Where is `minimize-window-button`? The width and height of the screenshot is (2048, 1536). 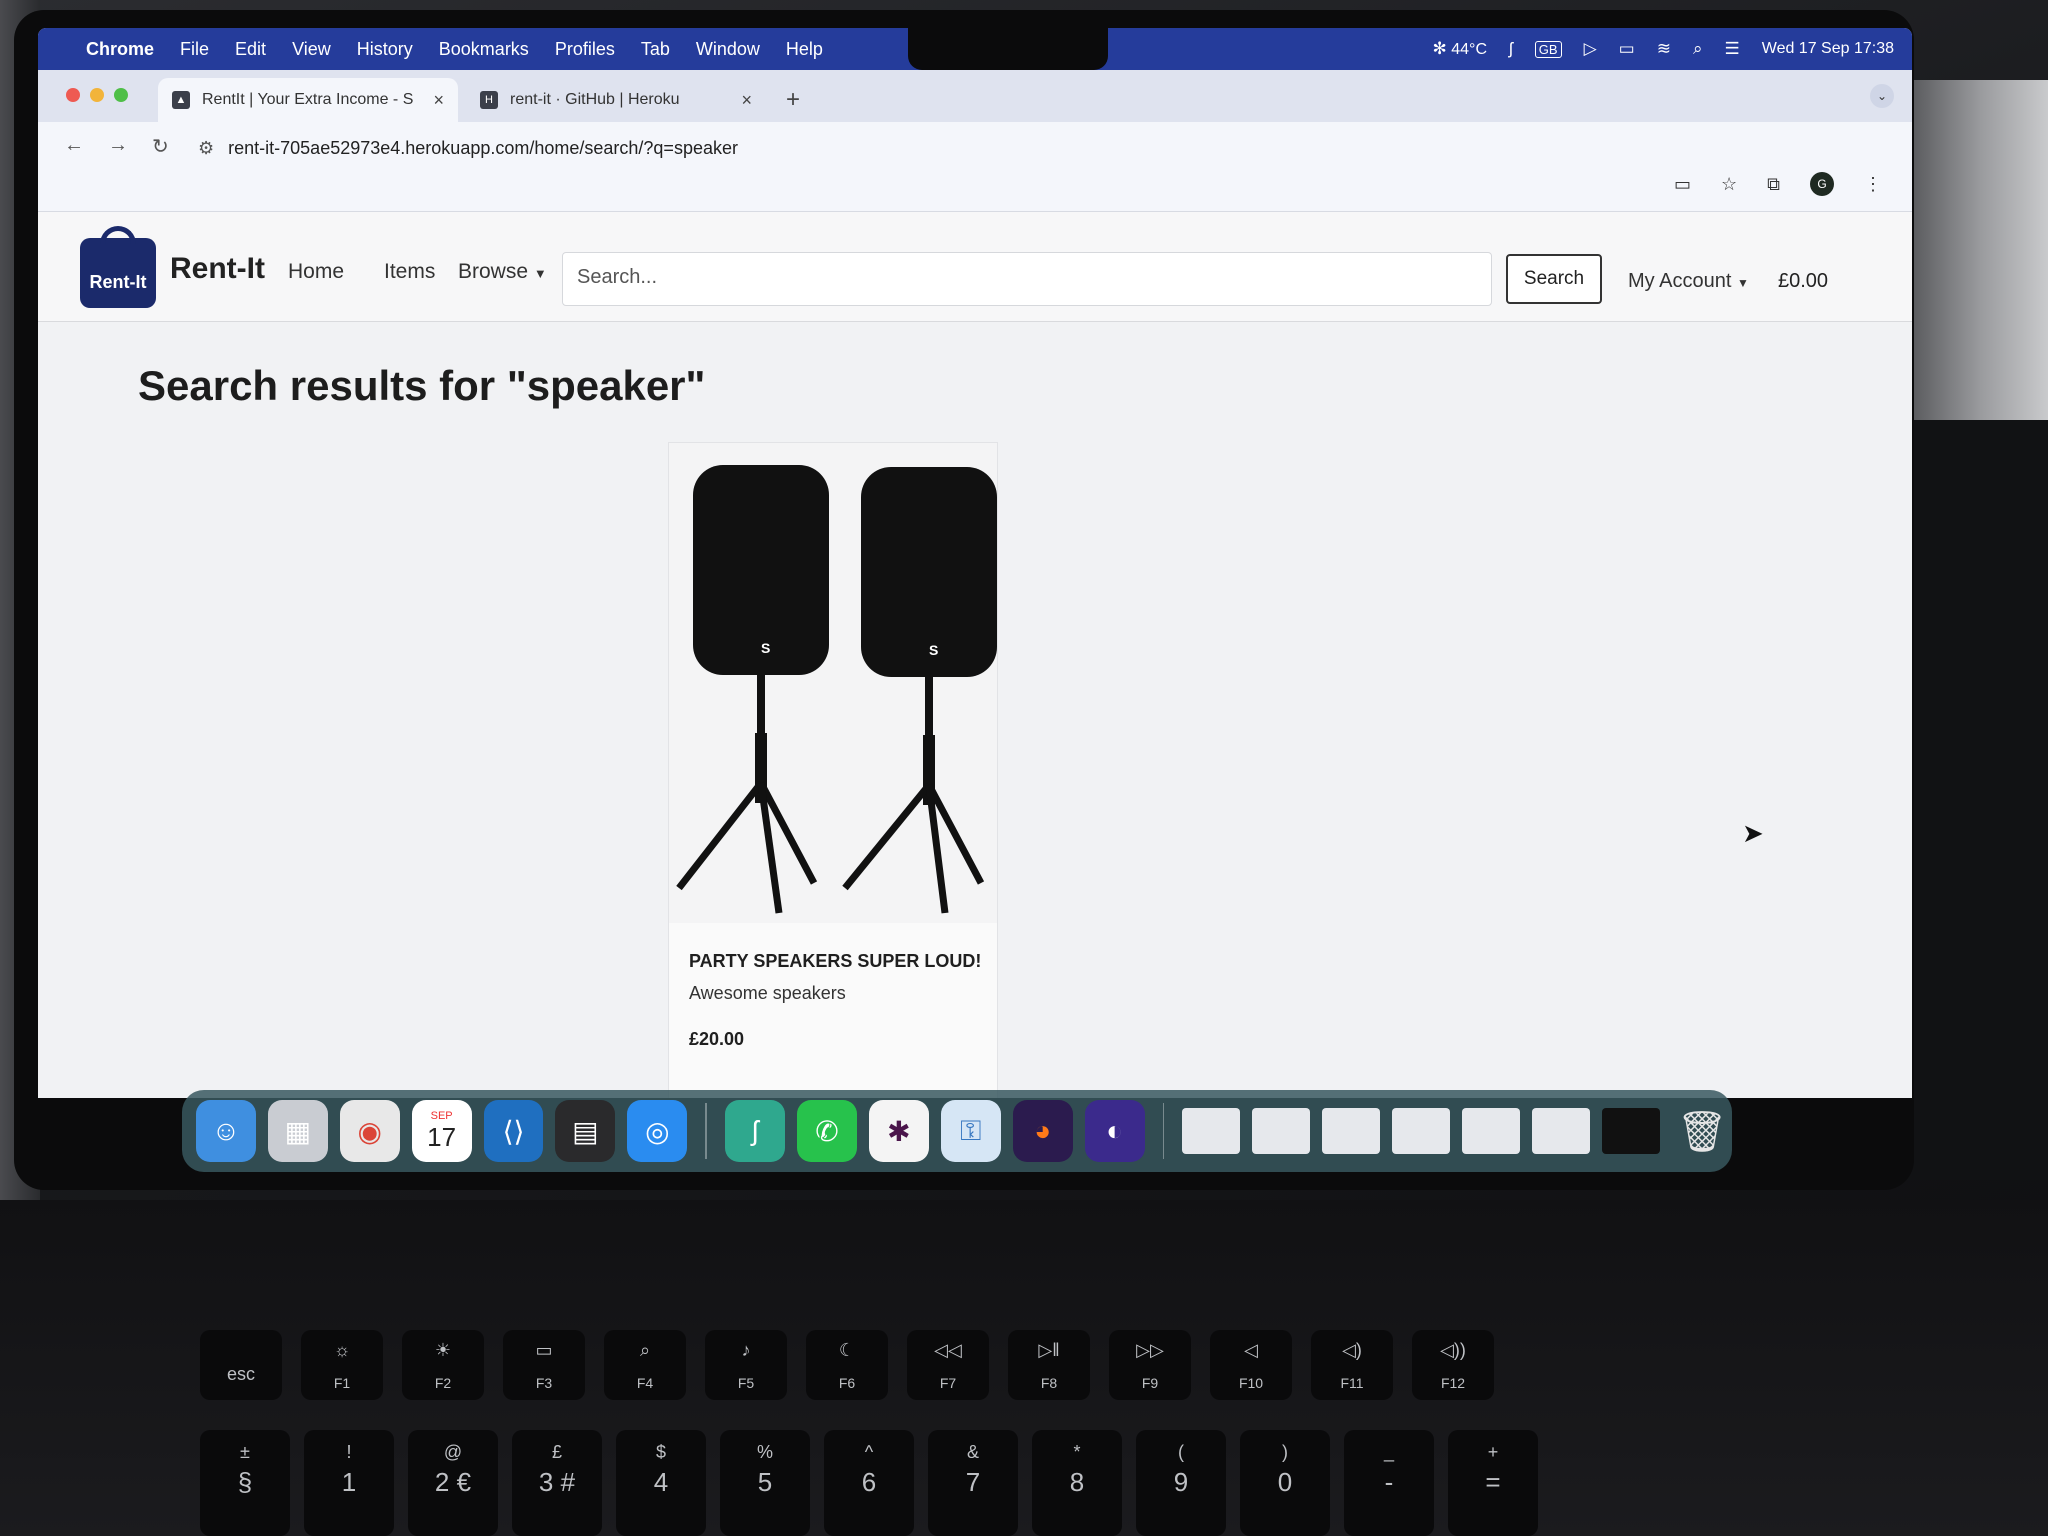
minimize-window-button is located at coordinates (97, 95).